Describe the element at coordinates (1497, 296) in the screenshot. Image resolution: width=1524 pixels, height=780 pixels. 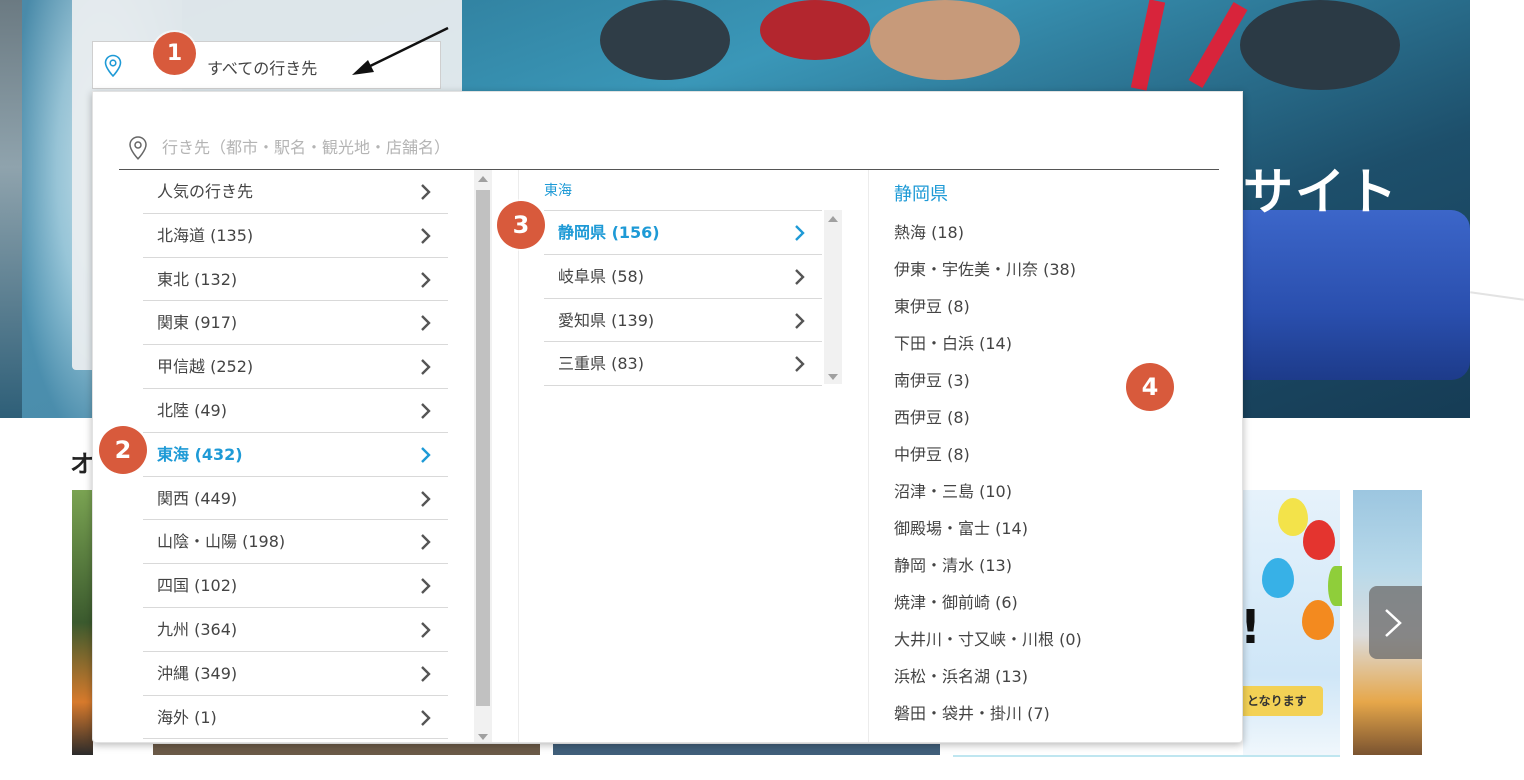
I see `divider` at that location.